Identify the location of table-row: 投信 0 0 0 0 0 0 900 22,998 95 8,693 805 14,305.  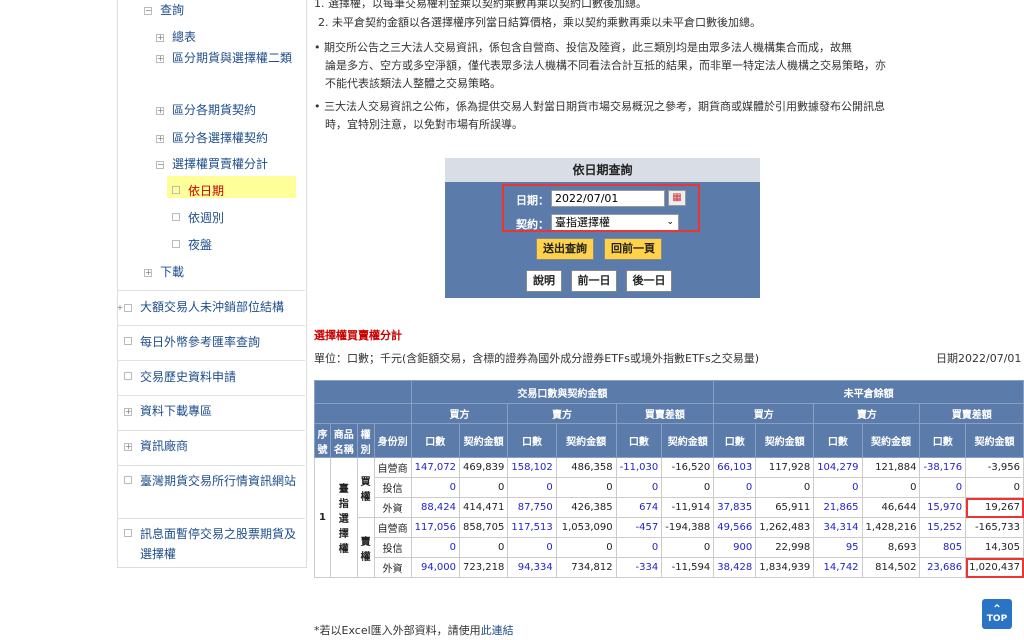
(669, 547).